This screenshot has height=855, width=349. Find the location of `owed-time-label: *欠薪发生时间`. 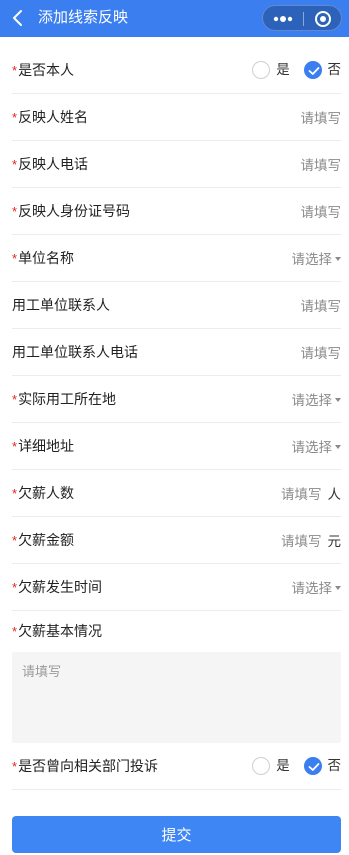

owed-time-label: *欠薪发生时间 is located at coordinates (57, 587).